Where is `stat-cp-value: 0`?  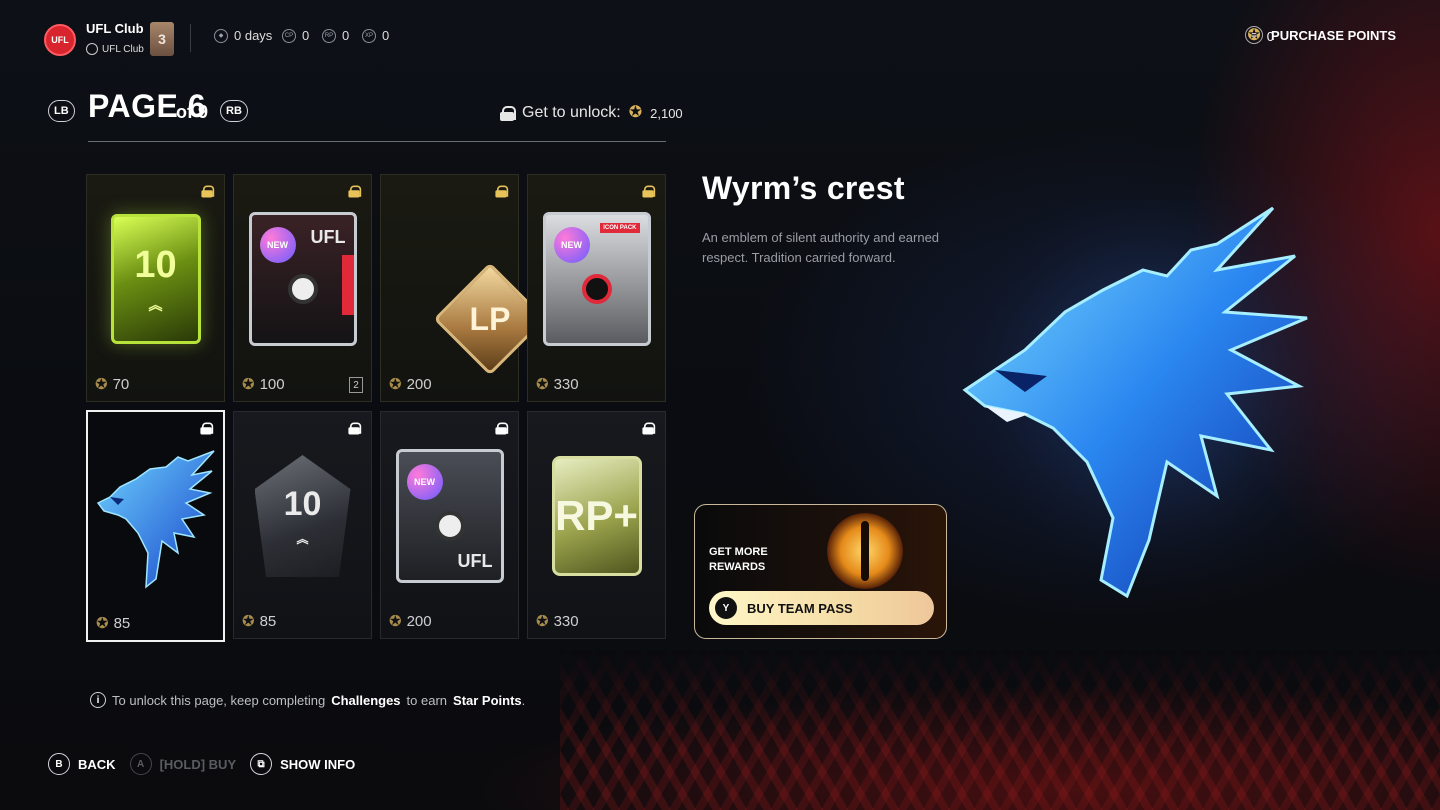 stat-cp-value: 0 is located at coordinates (306, 35).